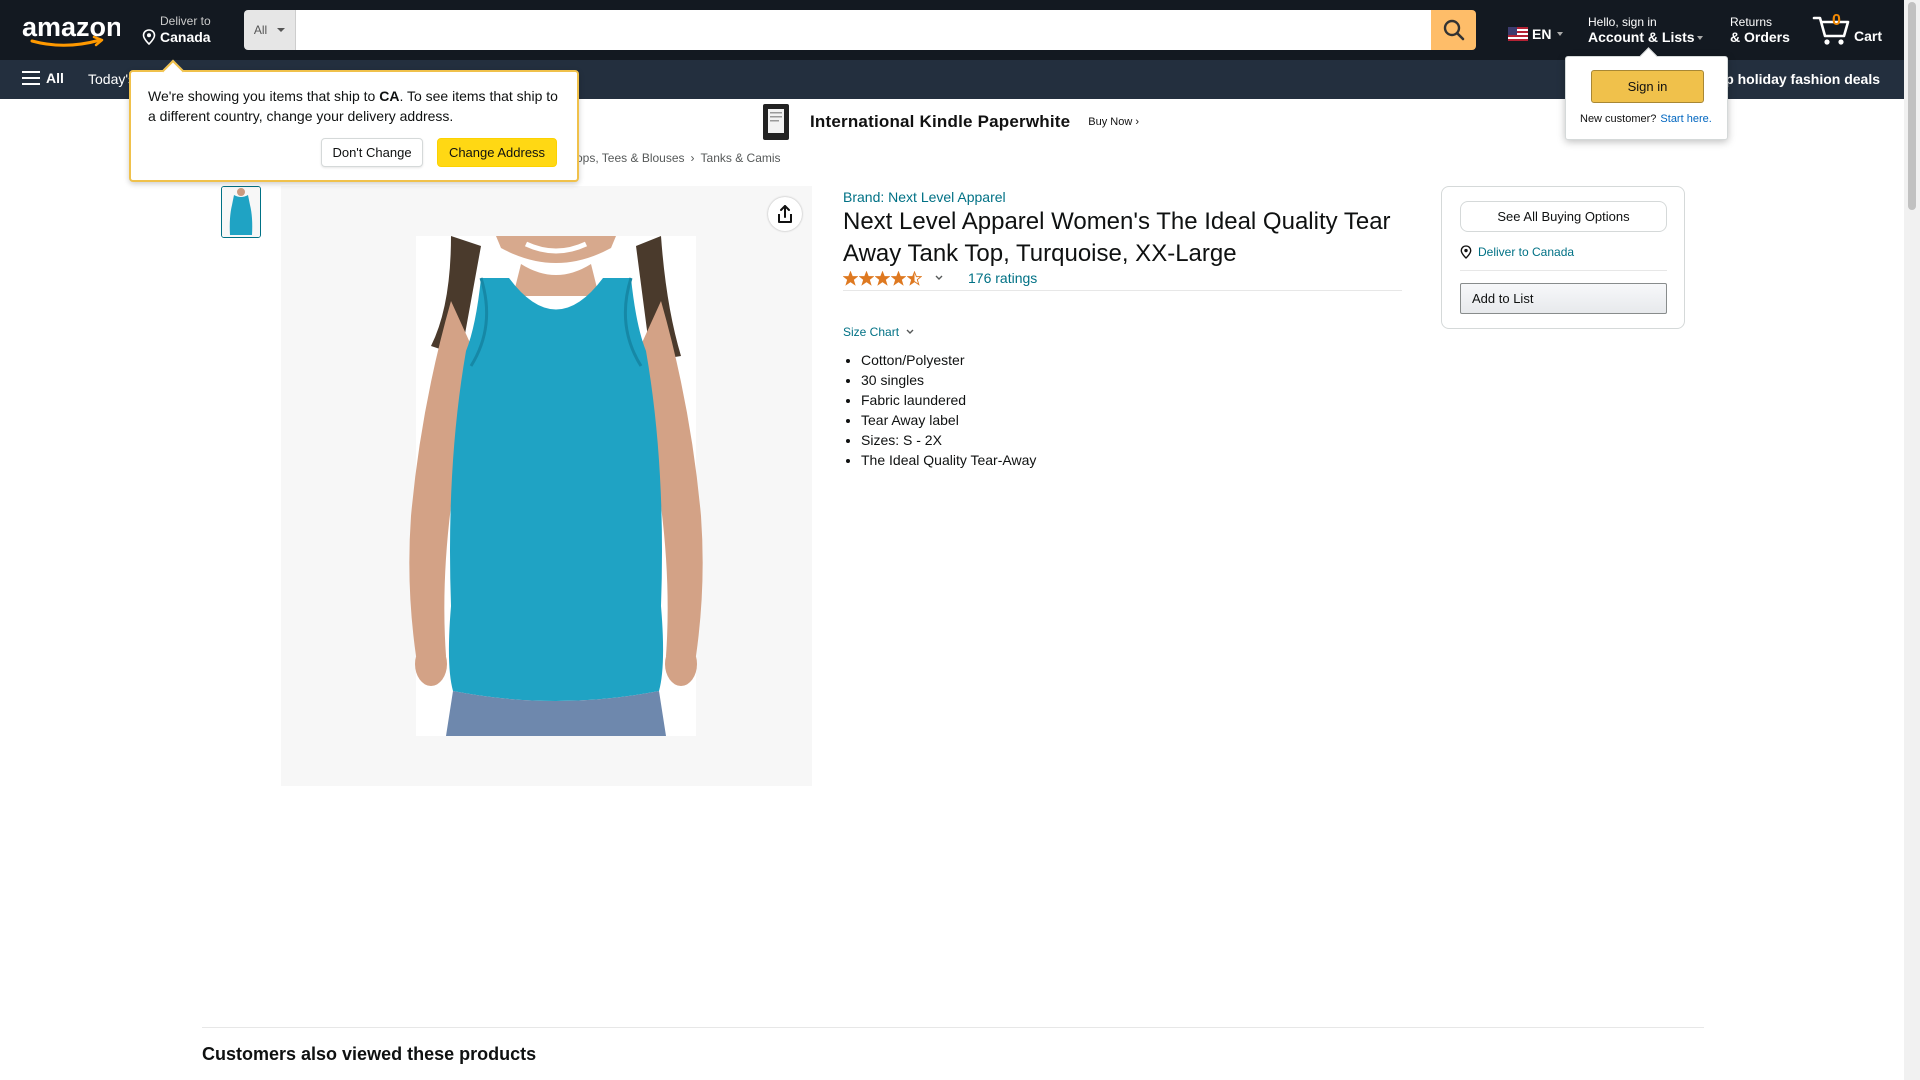 The height and width of the screenshot is (1080, 1920). I want to click on see-all-buying-options-button: See All Buying Options, so click(1563, 216).